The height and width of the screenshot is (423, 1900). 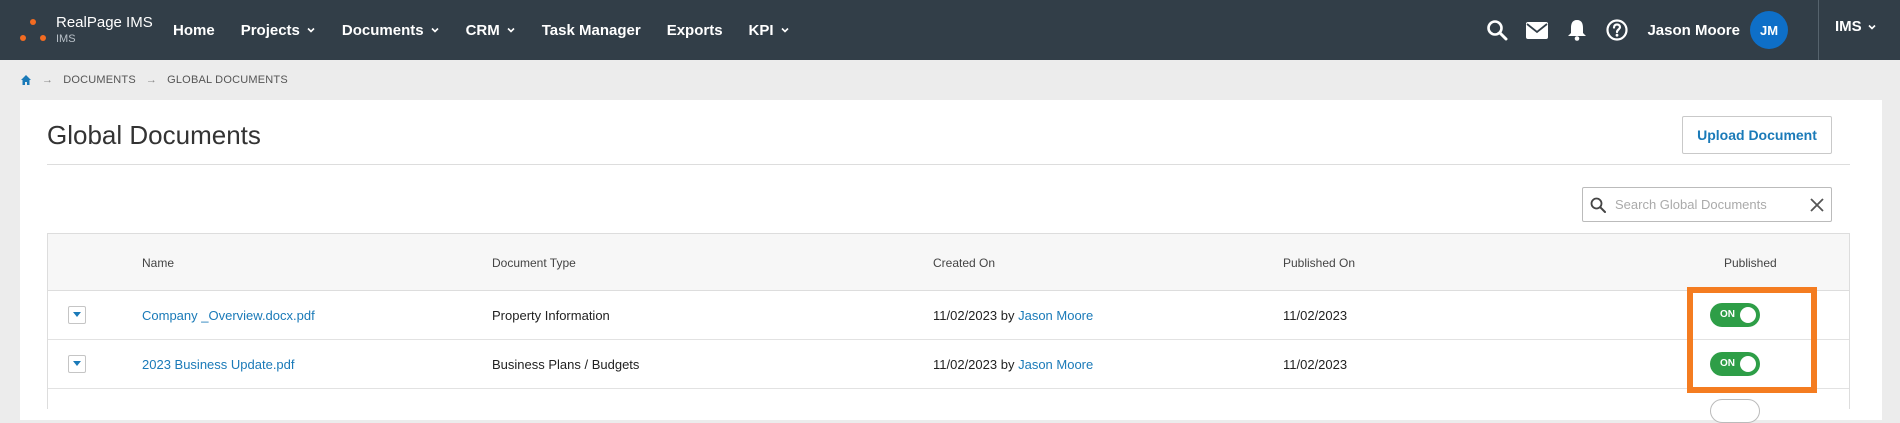 I want to click on page-title: Global Documents, so click(x=154, y=135).